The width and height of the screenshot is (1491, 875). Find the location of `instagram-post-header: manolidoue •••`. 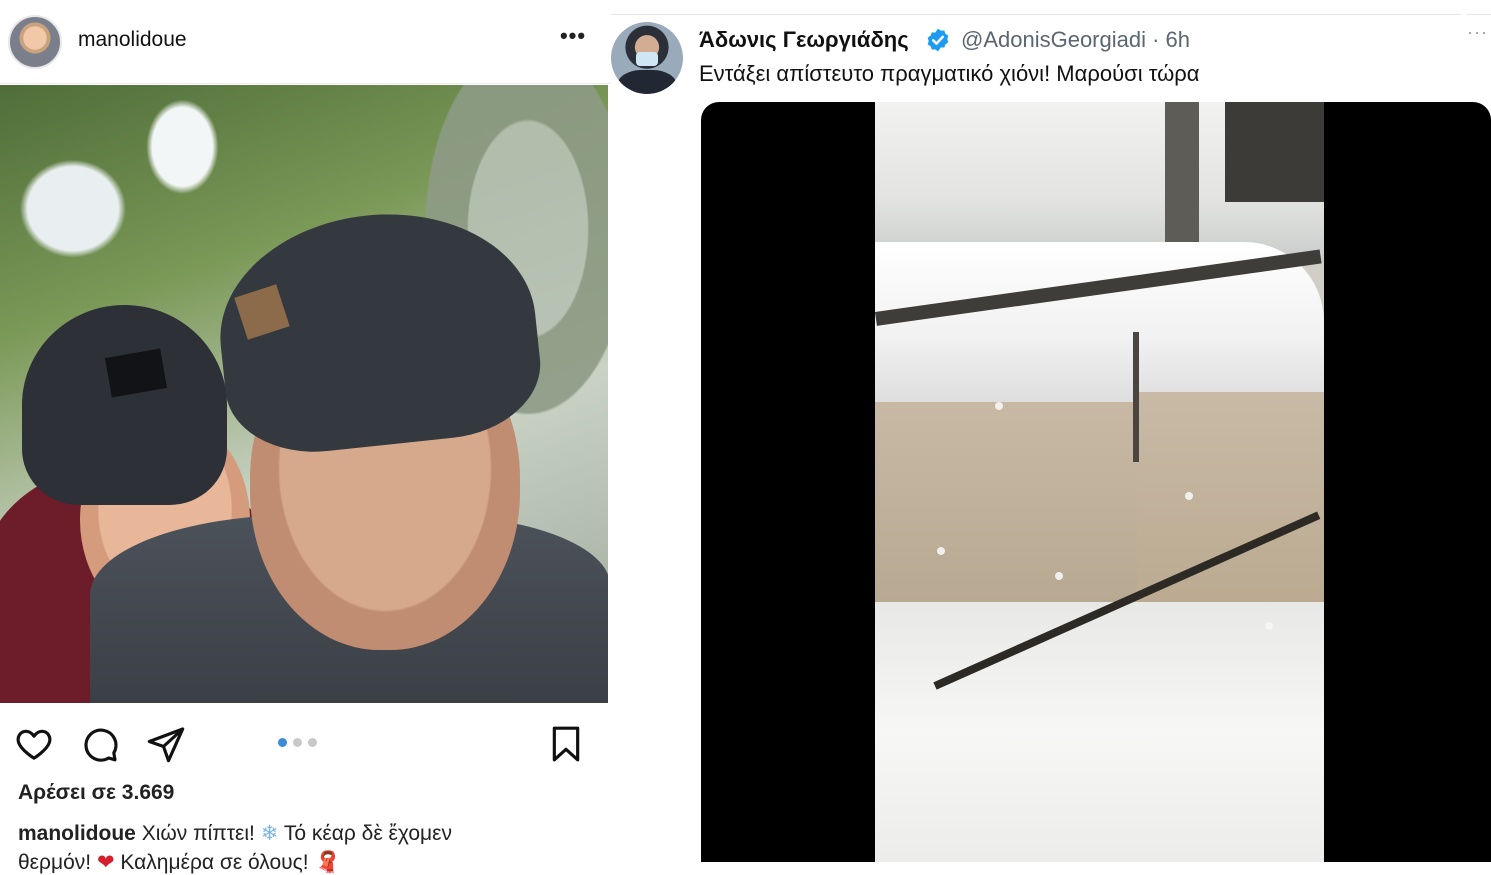

instagram-post-header: manolidoue ••• is located at coordinates (305, 42).